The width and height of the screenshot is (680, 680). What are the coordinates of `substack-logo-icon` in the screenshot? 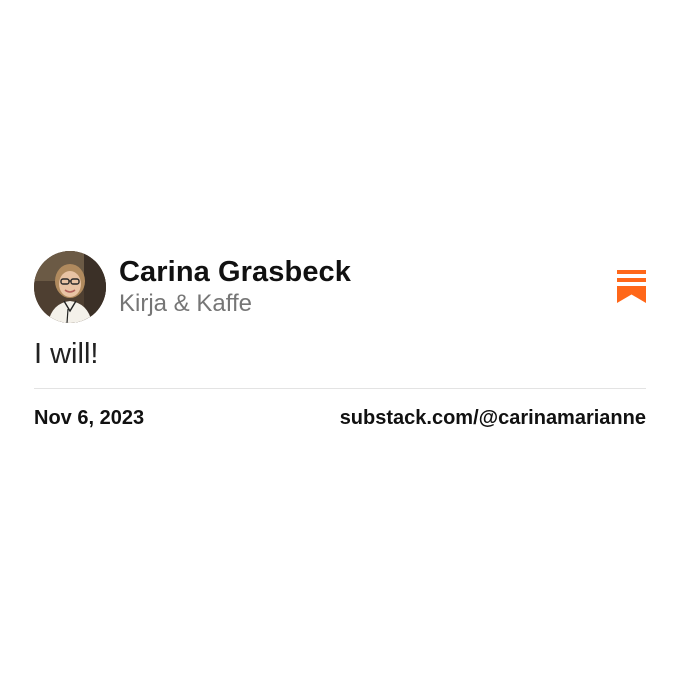 It's located at (631, 286).